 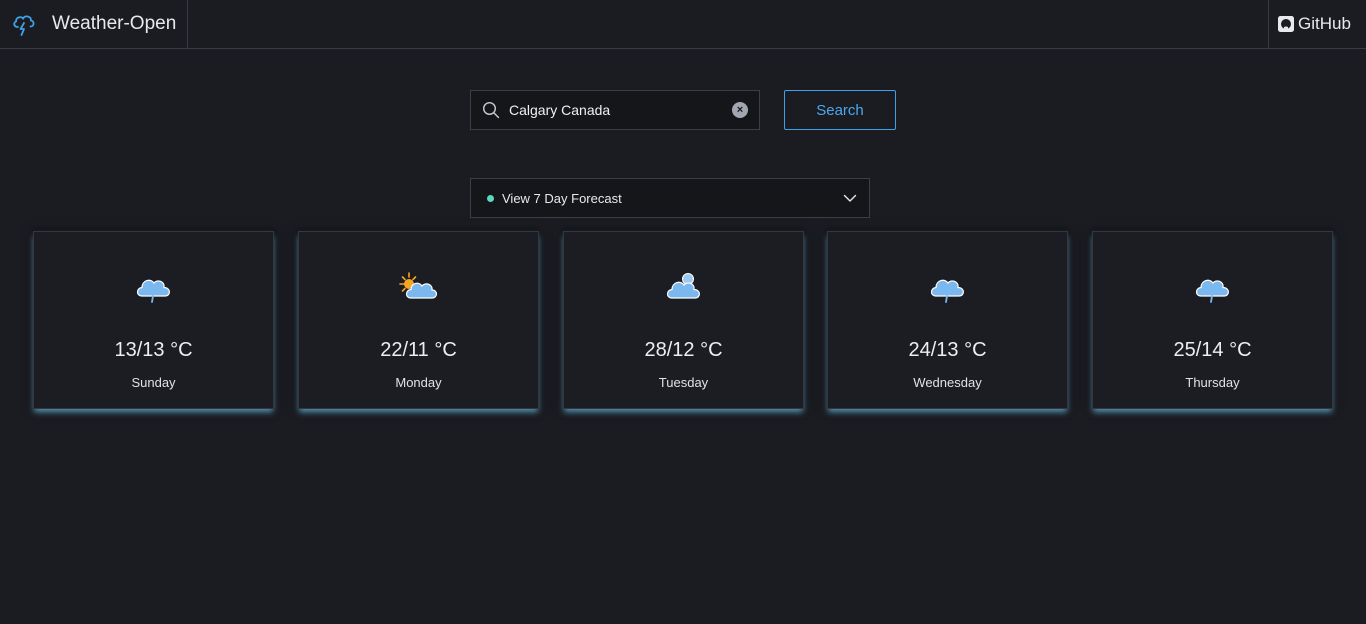 I want to click on search-box: ×, so click(x=615, y=110).